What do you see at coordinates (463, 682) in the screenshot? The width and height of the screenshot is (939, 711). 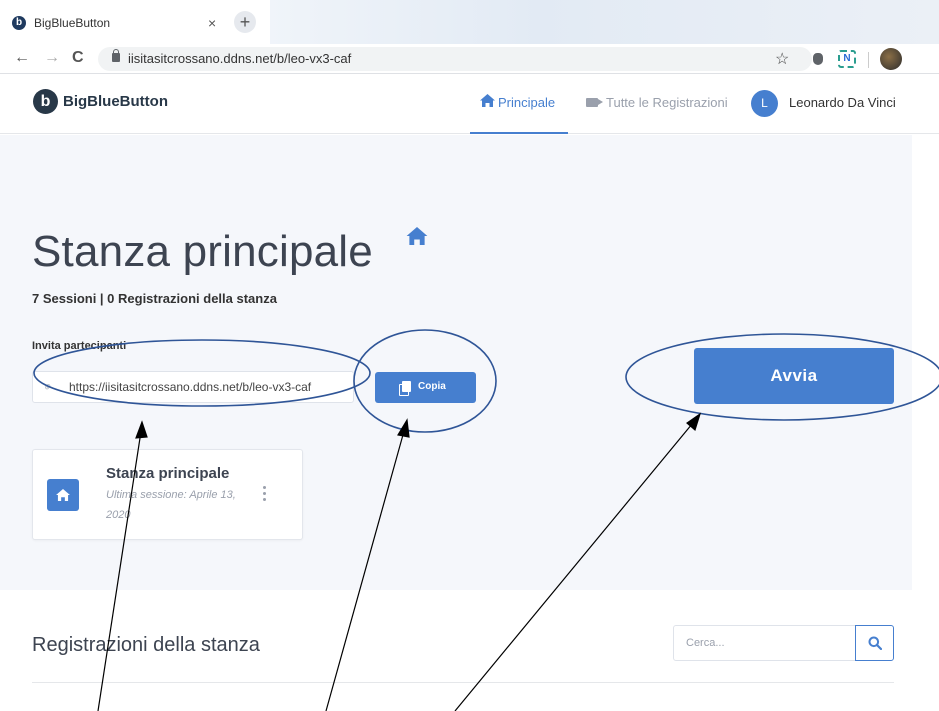 I see `section-divider` at bounding box center [463, 682].